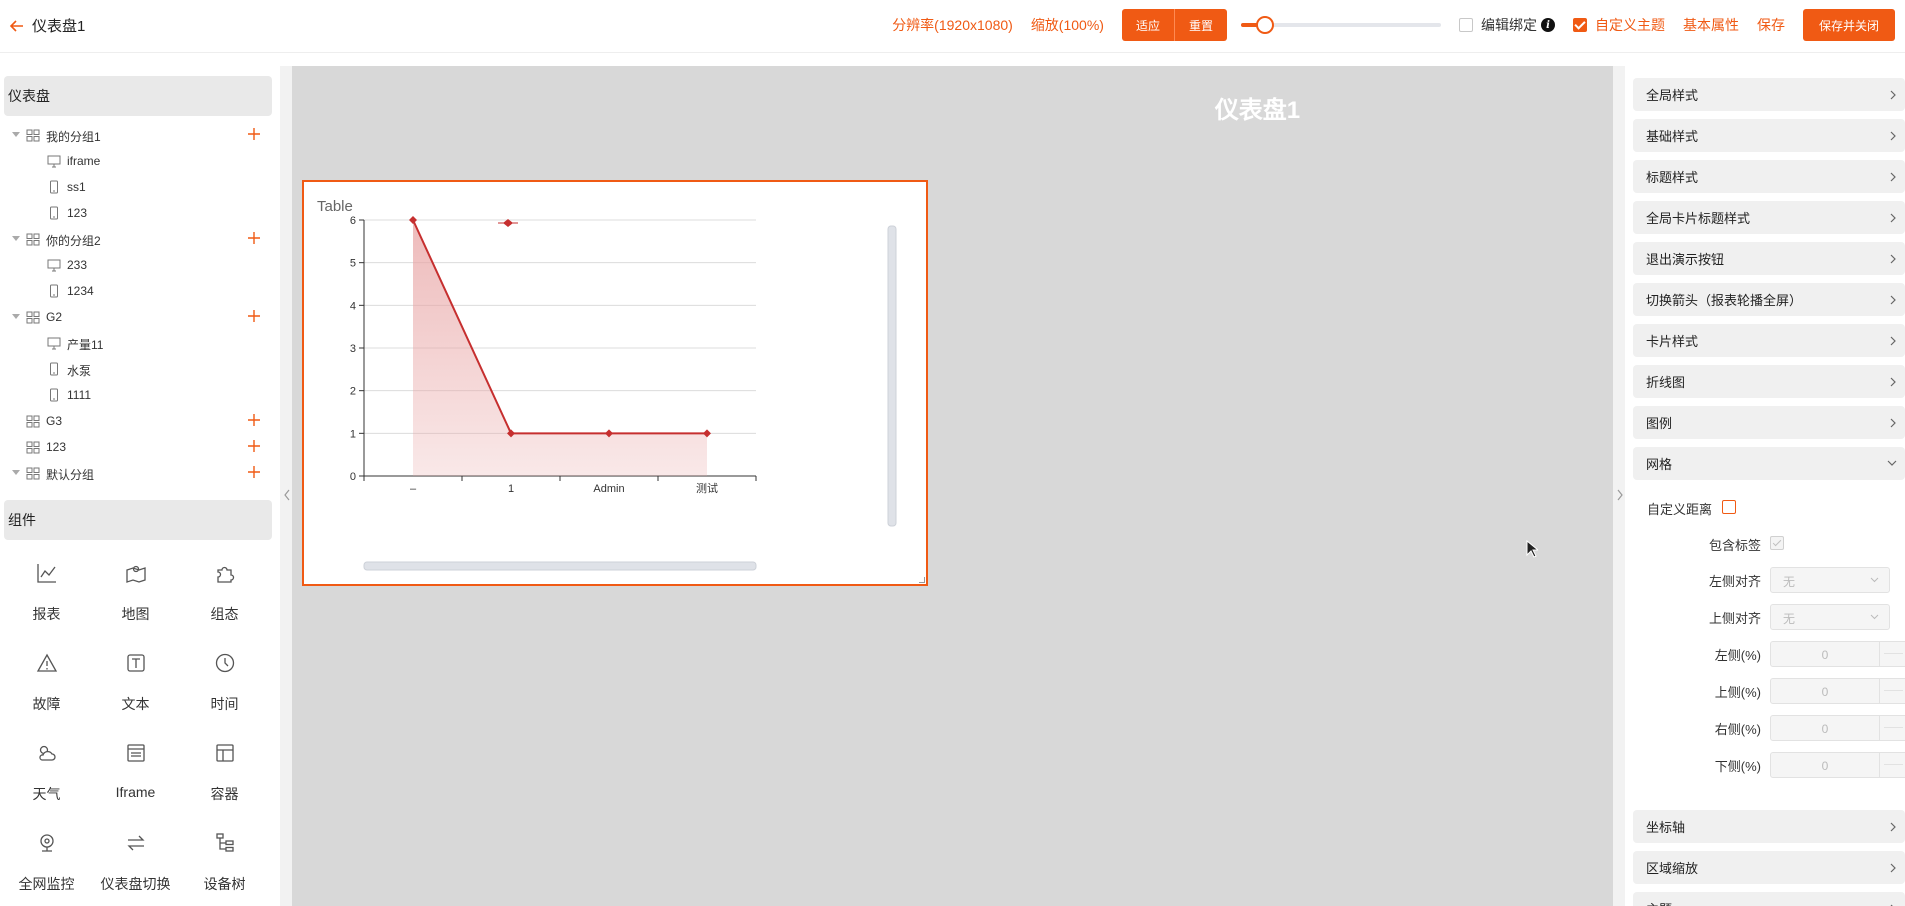 The image size is (1905, 906). What do you see at coordinates (353, 221) in the screenshot?
I see `y-tick-label: 6` at bounding box center [353, 221].